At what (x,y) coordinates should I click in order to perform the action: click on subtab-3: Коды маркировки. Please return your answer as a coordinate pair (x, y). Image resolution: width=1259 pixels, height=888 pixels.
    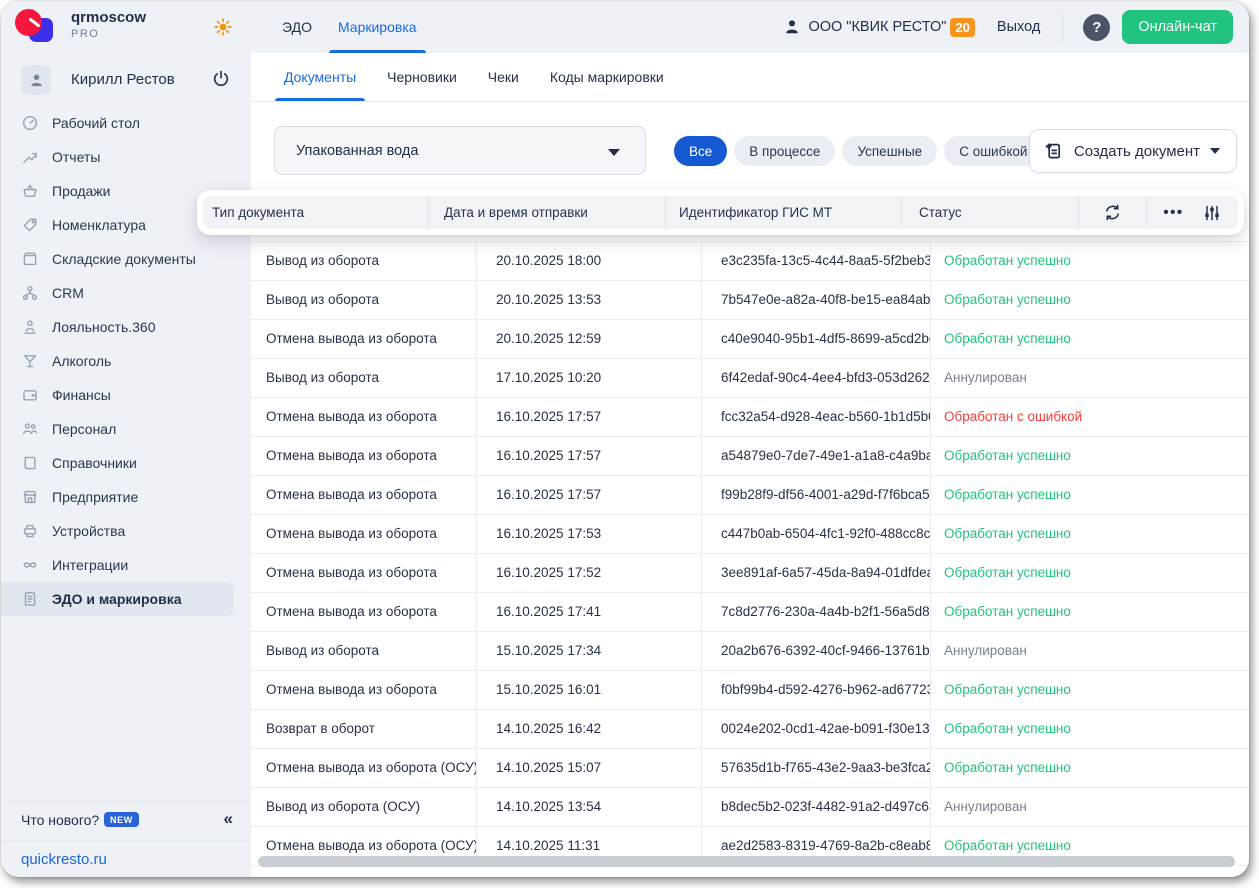
    Looking at the image, I should click on (607, 77).